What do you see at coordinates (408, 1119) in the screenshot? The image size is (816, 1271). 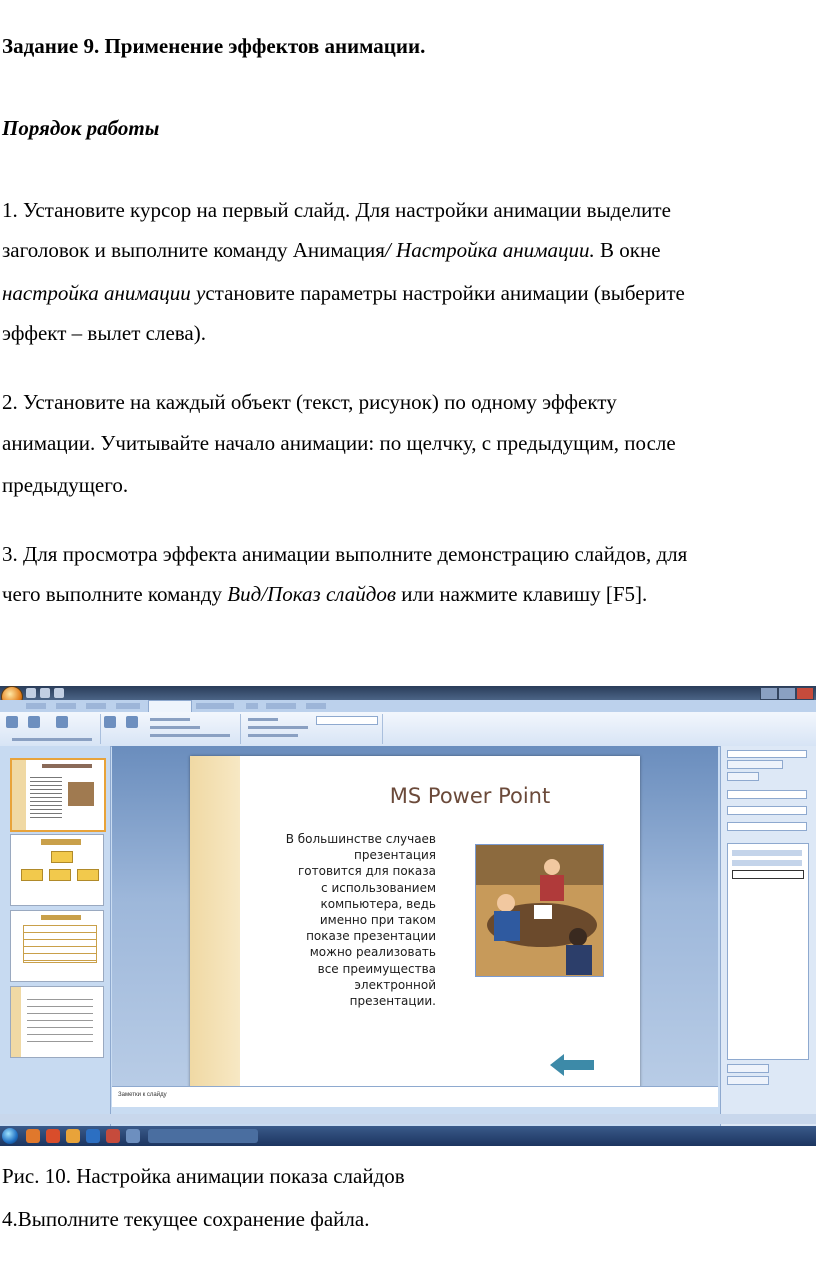 I see `status-bar` at bounding box center [408, 1119].